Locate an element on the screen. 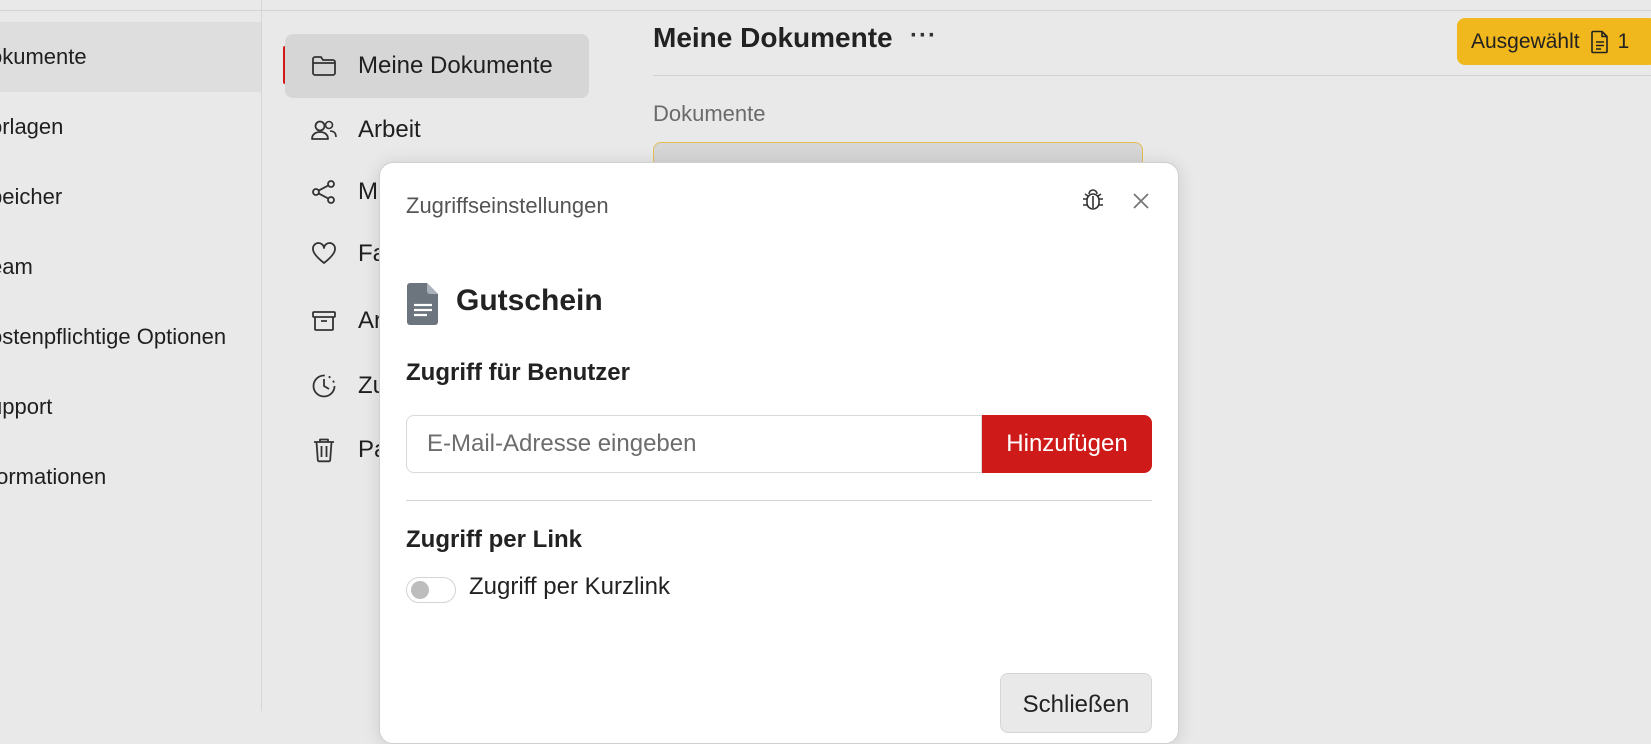 This screenshot has width=1651, height=744. sidebar-item-speicher: peicher is located at coordinates (130, 197).